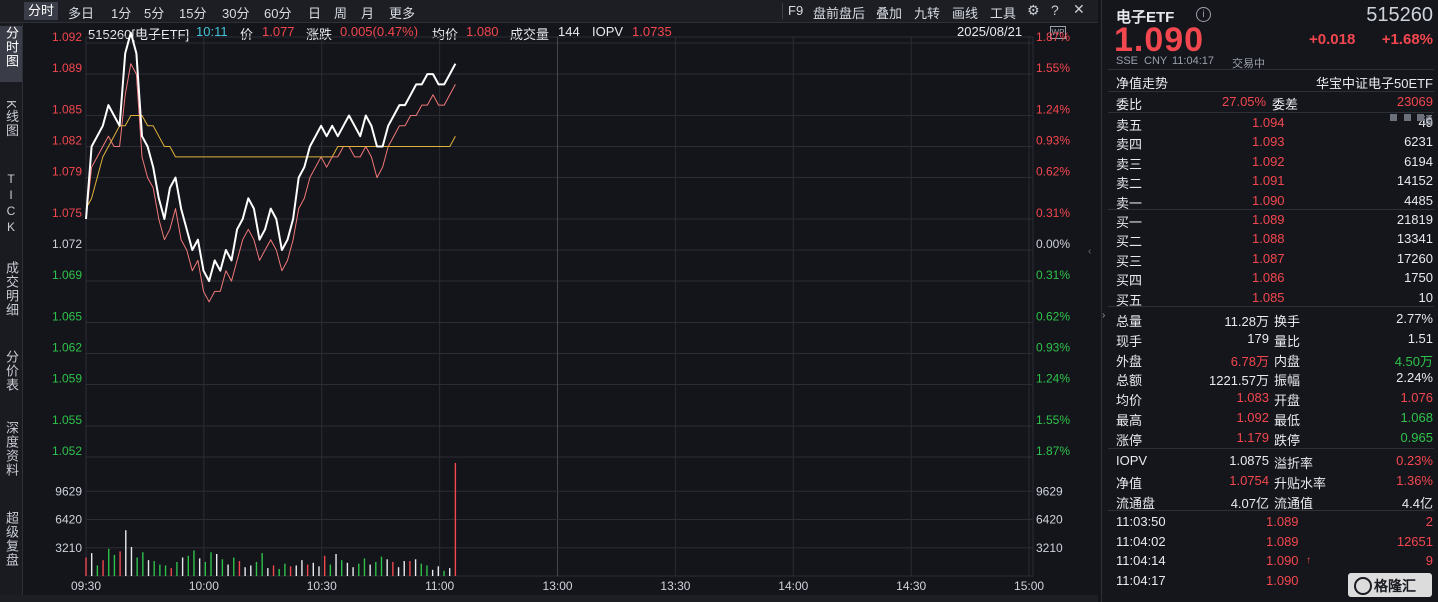 This screenshot has height=602, width=1438. I want to click on tick-row: 11:04:14 1.090 9 ↑, so click(1270, 561).